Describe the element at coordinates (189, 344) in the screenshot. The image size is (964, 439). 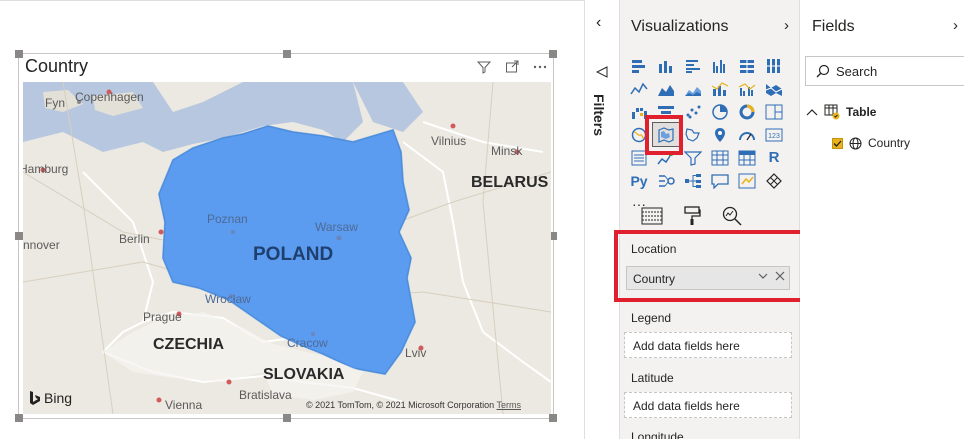
I see `map-label-czechia: CZECHIA` at that location.